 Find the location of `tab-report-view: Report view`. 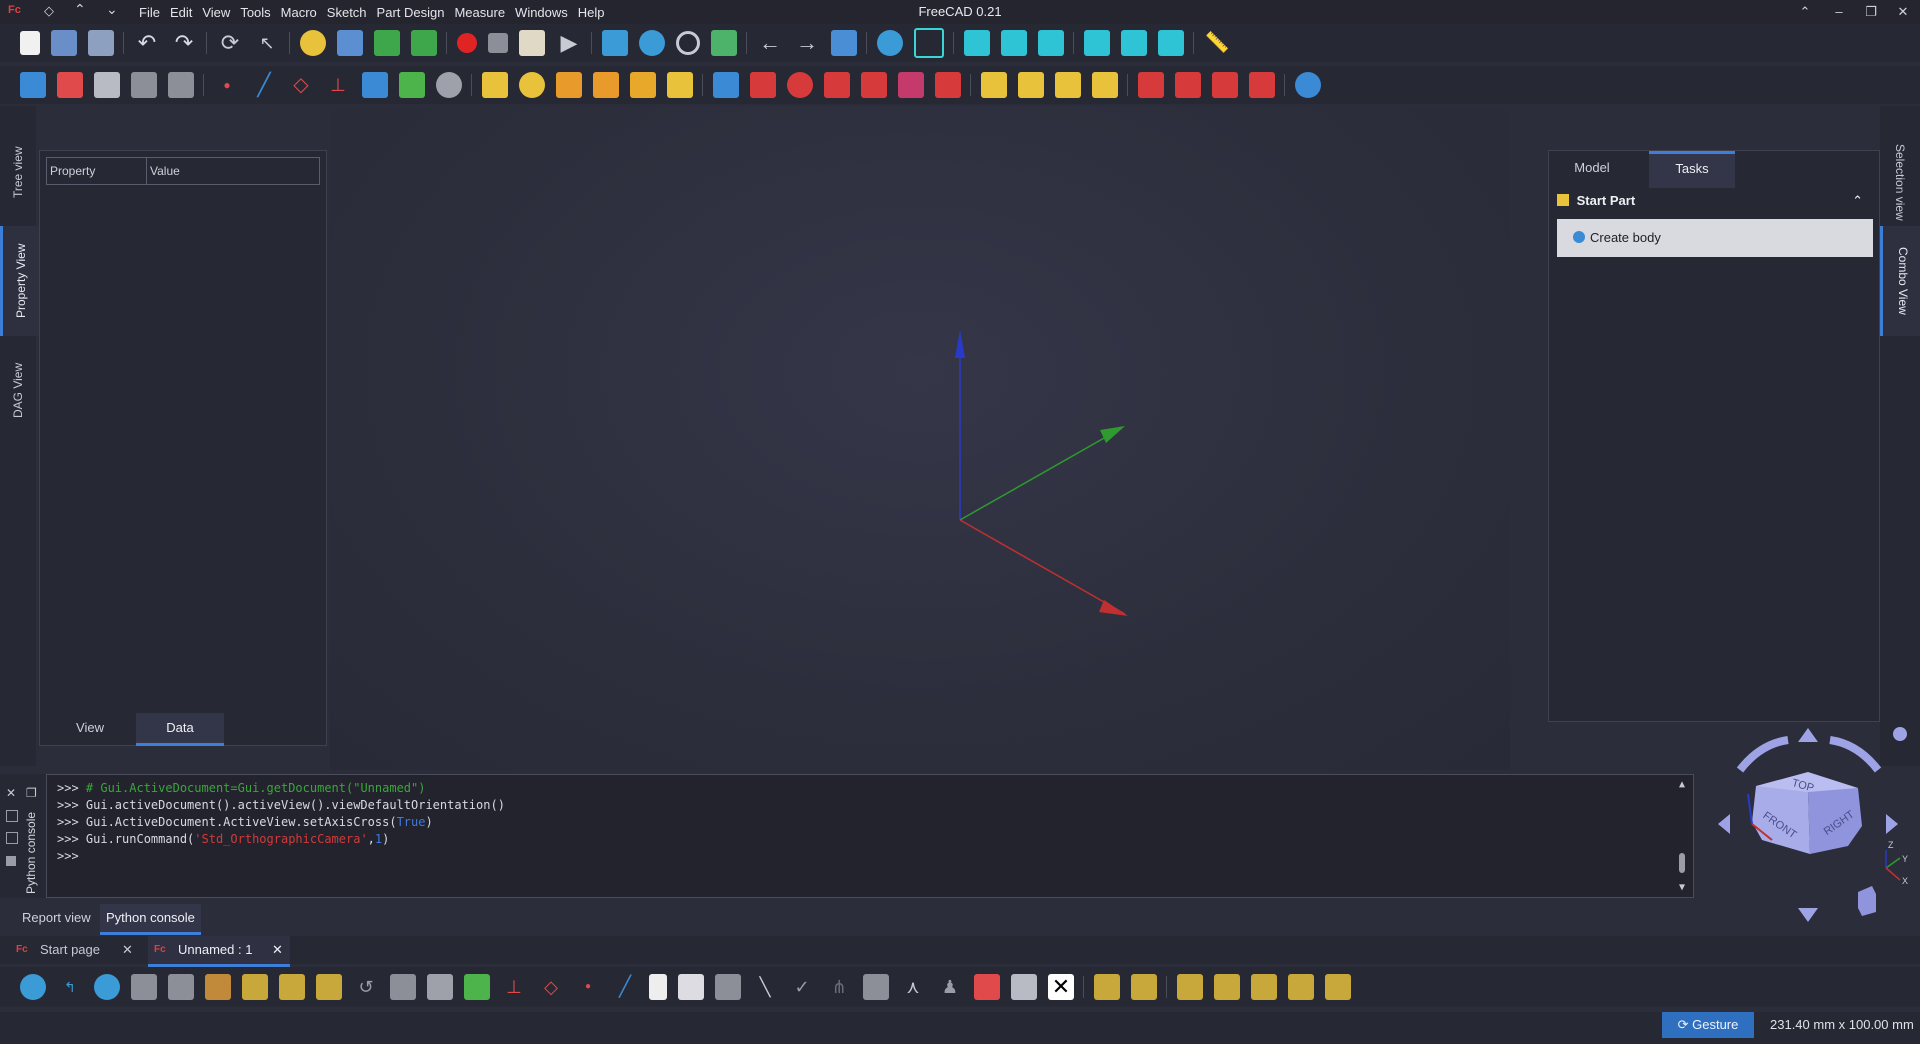

tab-report-view: Report view is located at coordinates (56, 918).